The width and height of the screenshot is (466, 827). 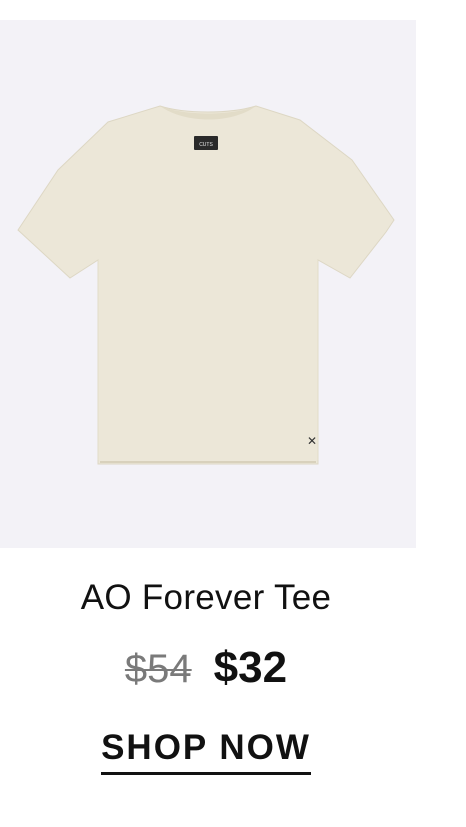 I want to click on cta-wrap: SHOP NOW, so click(x=206, y=751).